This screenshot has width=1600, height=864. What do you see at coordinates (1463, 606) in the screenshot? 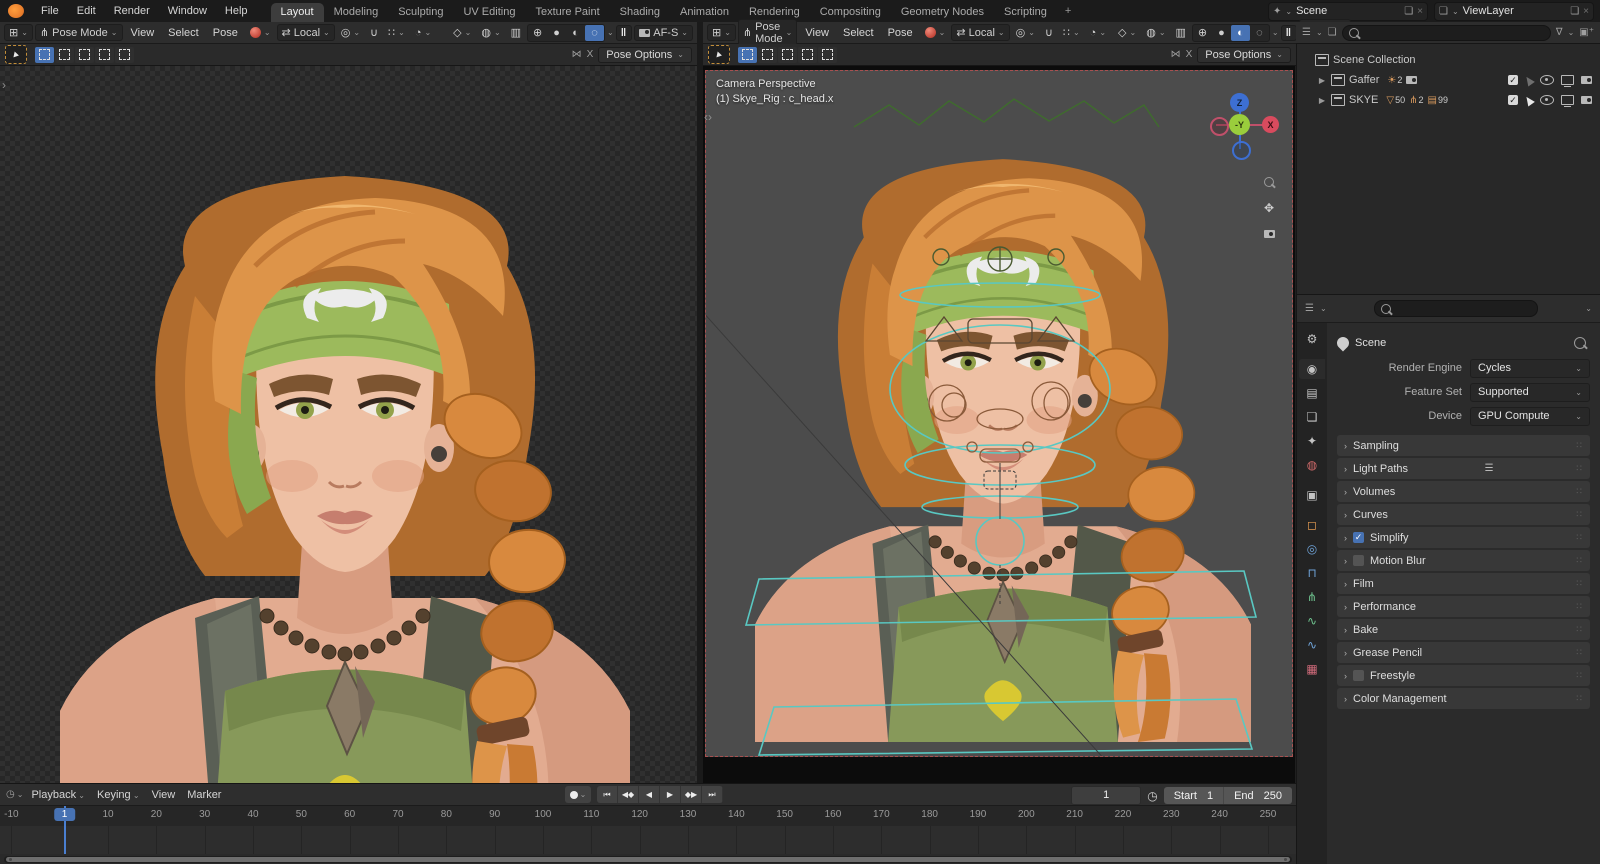
I see `section-performance: › Performance ∷` at bounding box center [1463, 606].